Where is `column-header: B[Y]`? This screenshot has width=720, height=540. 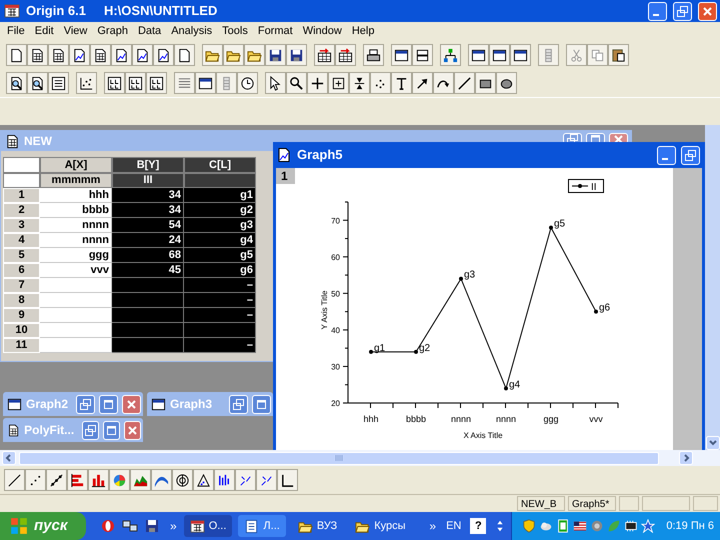 column-header: B[Y] is located at coordinates (148, 165).